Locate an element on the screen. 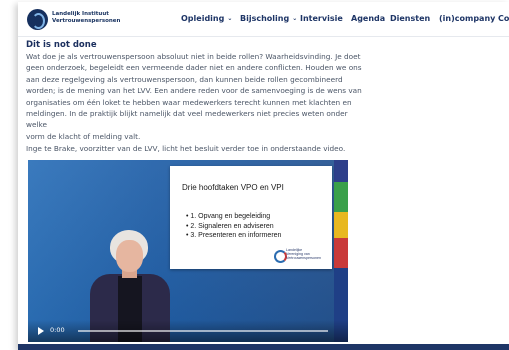 Image resolution: width=509 pixels, height=350 pixels. nav-diensten-label: Diensten is located at coordinates (410, 18).